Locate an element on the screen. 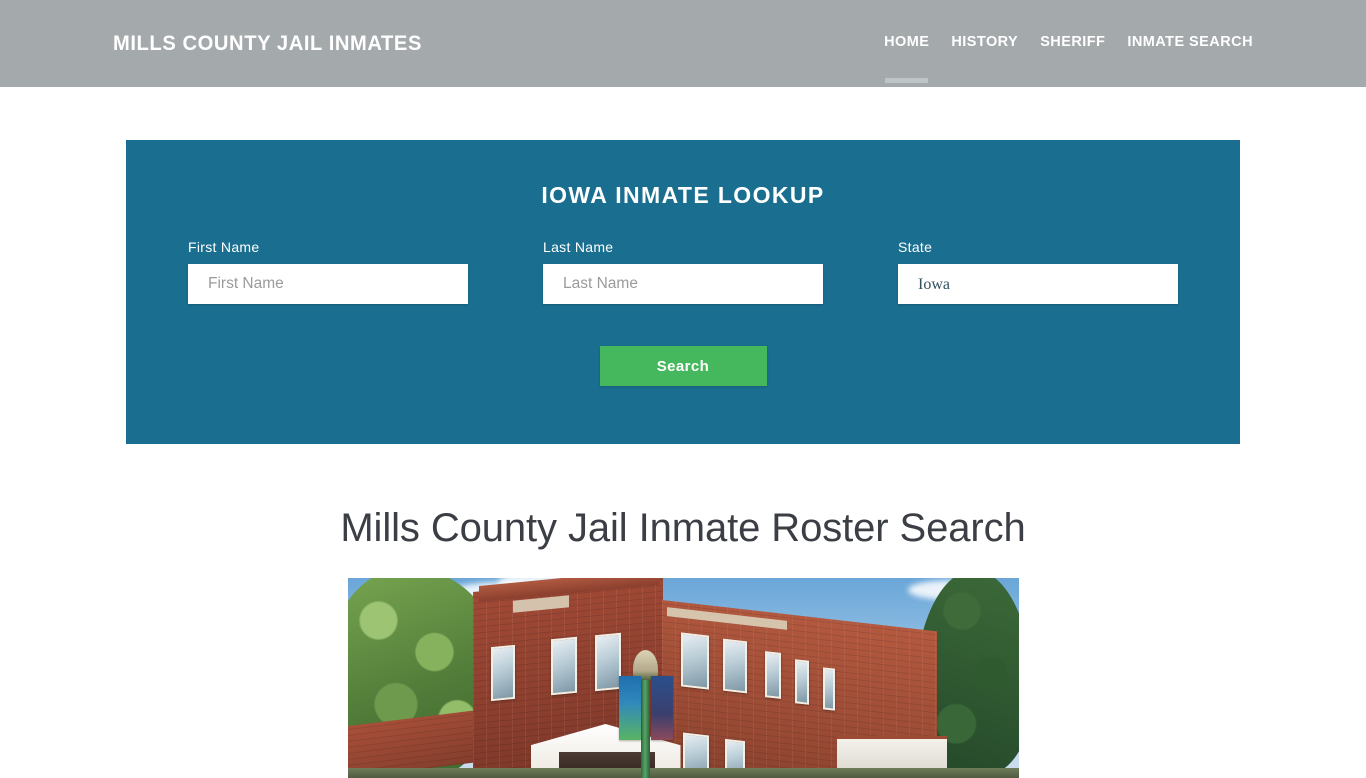  last-name-input is located at coordinates (683, 284).